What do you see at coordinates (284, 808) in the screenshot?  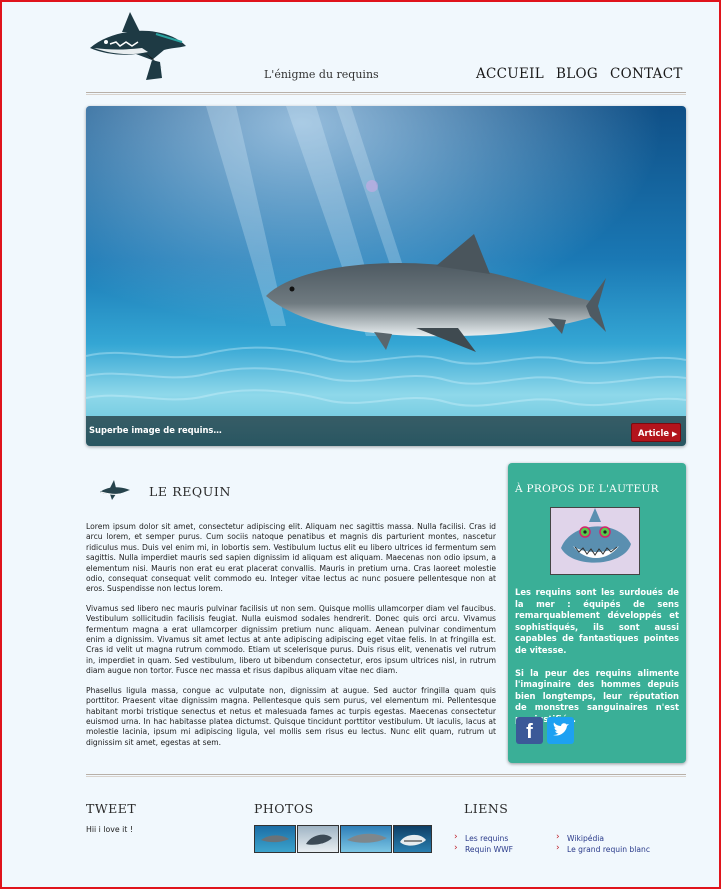 I see `footer-photos-title: PHOTOS` at bounding box center [284, 808].